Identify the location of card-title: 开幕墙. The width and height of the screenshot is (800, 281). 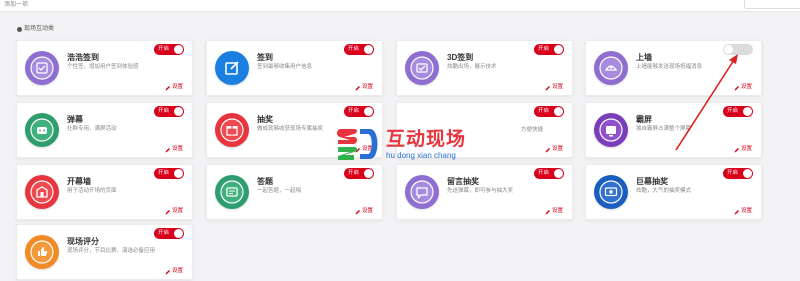
(79, 181).